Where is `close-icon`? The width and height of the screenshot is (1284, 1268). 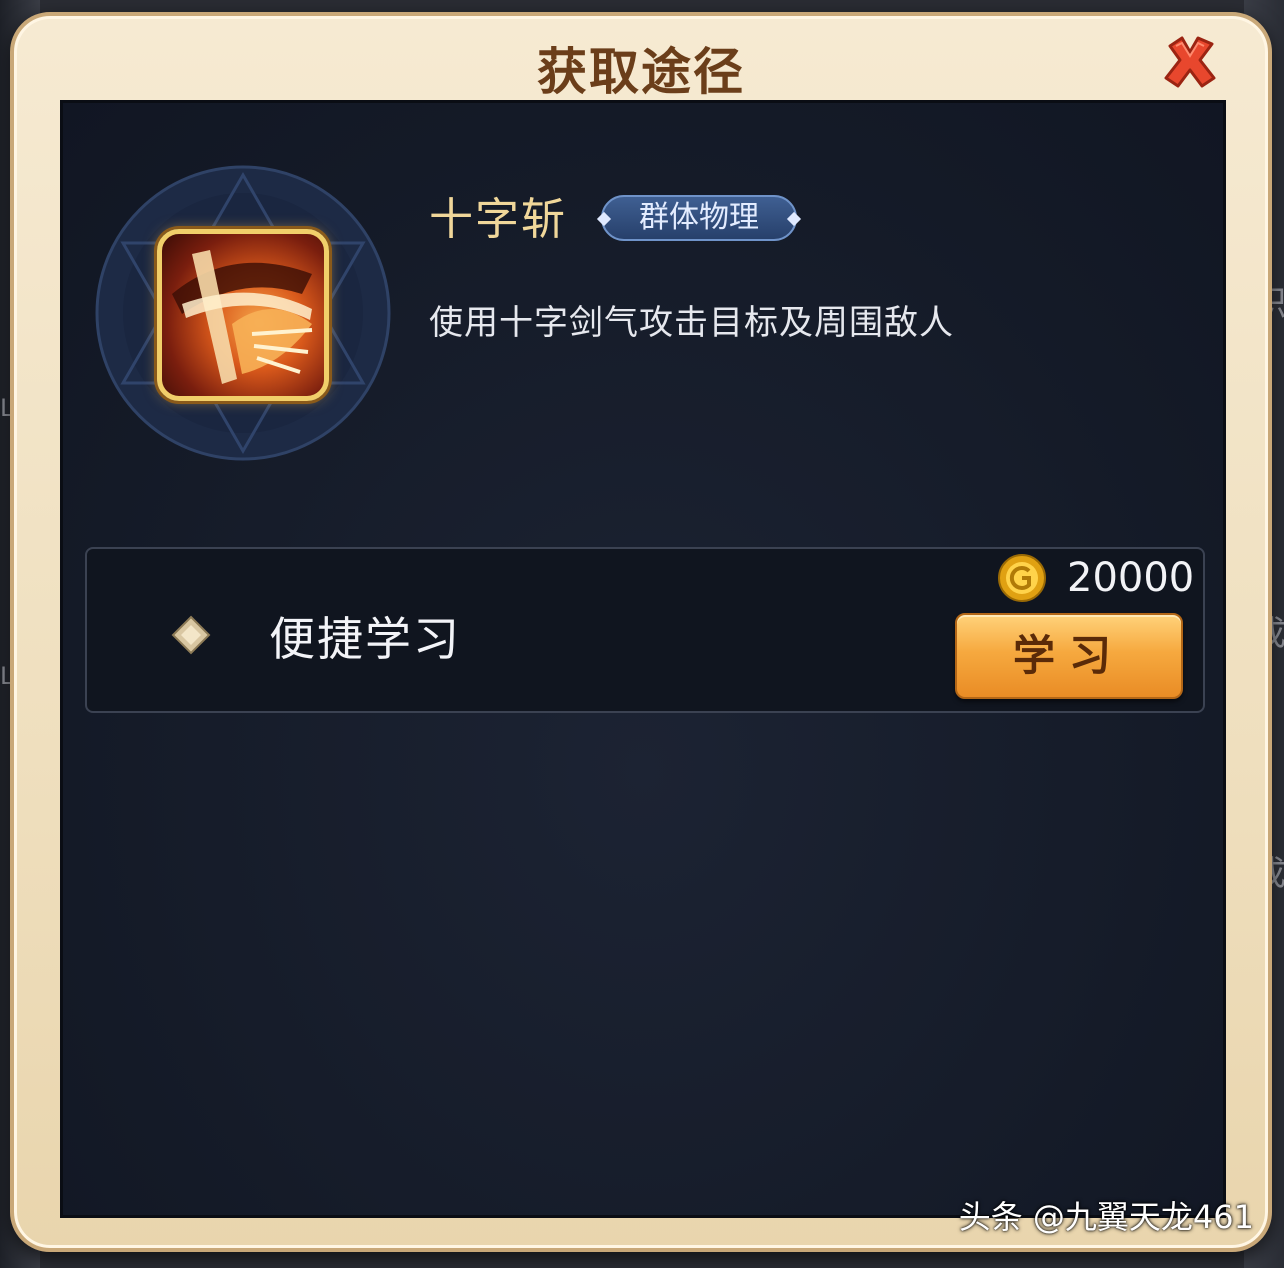
close-icon is located at coordinates (1190, 62).